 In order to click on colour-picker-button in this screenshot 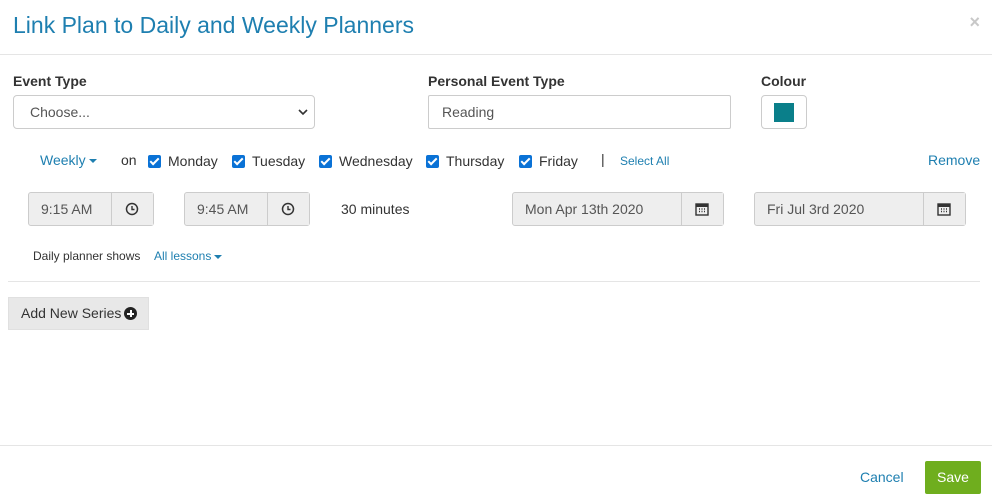, I will do `click(784, 112)`.